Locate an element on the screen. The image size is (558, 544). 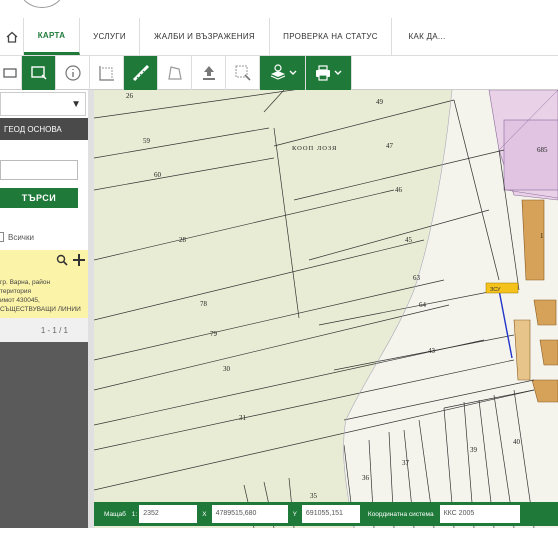
ruler-icon is located at coordinates (140, 73).